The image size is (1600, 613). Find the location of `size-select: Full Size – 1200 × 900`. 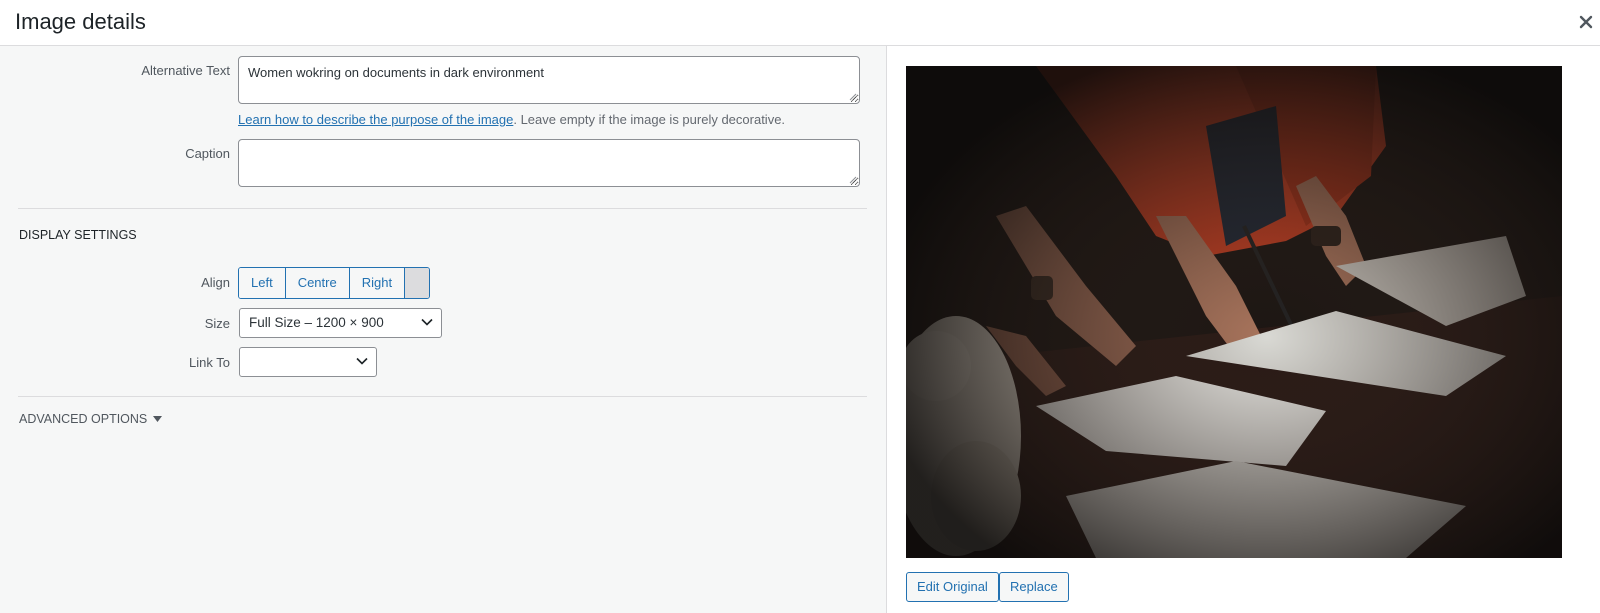

size-select: Full Size – 1200 × 900 is located at coordinates (340, 323).